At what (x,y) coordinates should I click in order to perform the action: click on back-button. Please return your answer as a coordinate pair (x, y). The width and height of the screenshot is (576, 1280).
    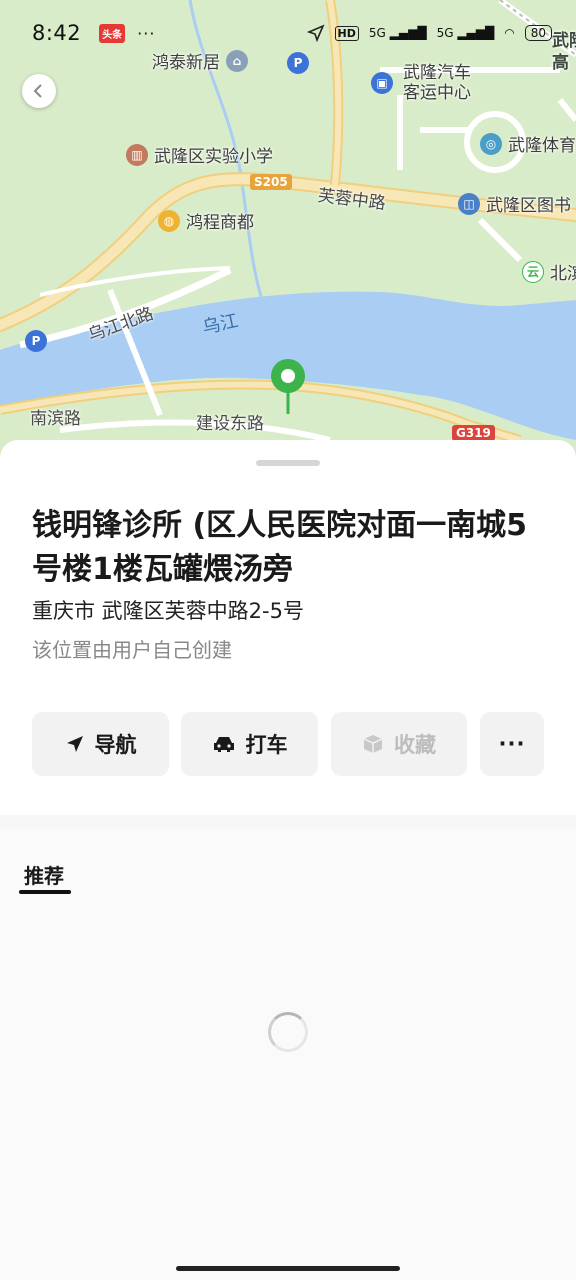
    Looking at the image, I should click on (39, 91).